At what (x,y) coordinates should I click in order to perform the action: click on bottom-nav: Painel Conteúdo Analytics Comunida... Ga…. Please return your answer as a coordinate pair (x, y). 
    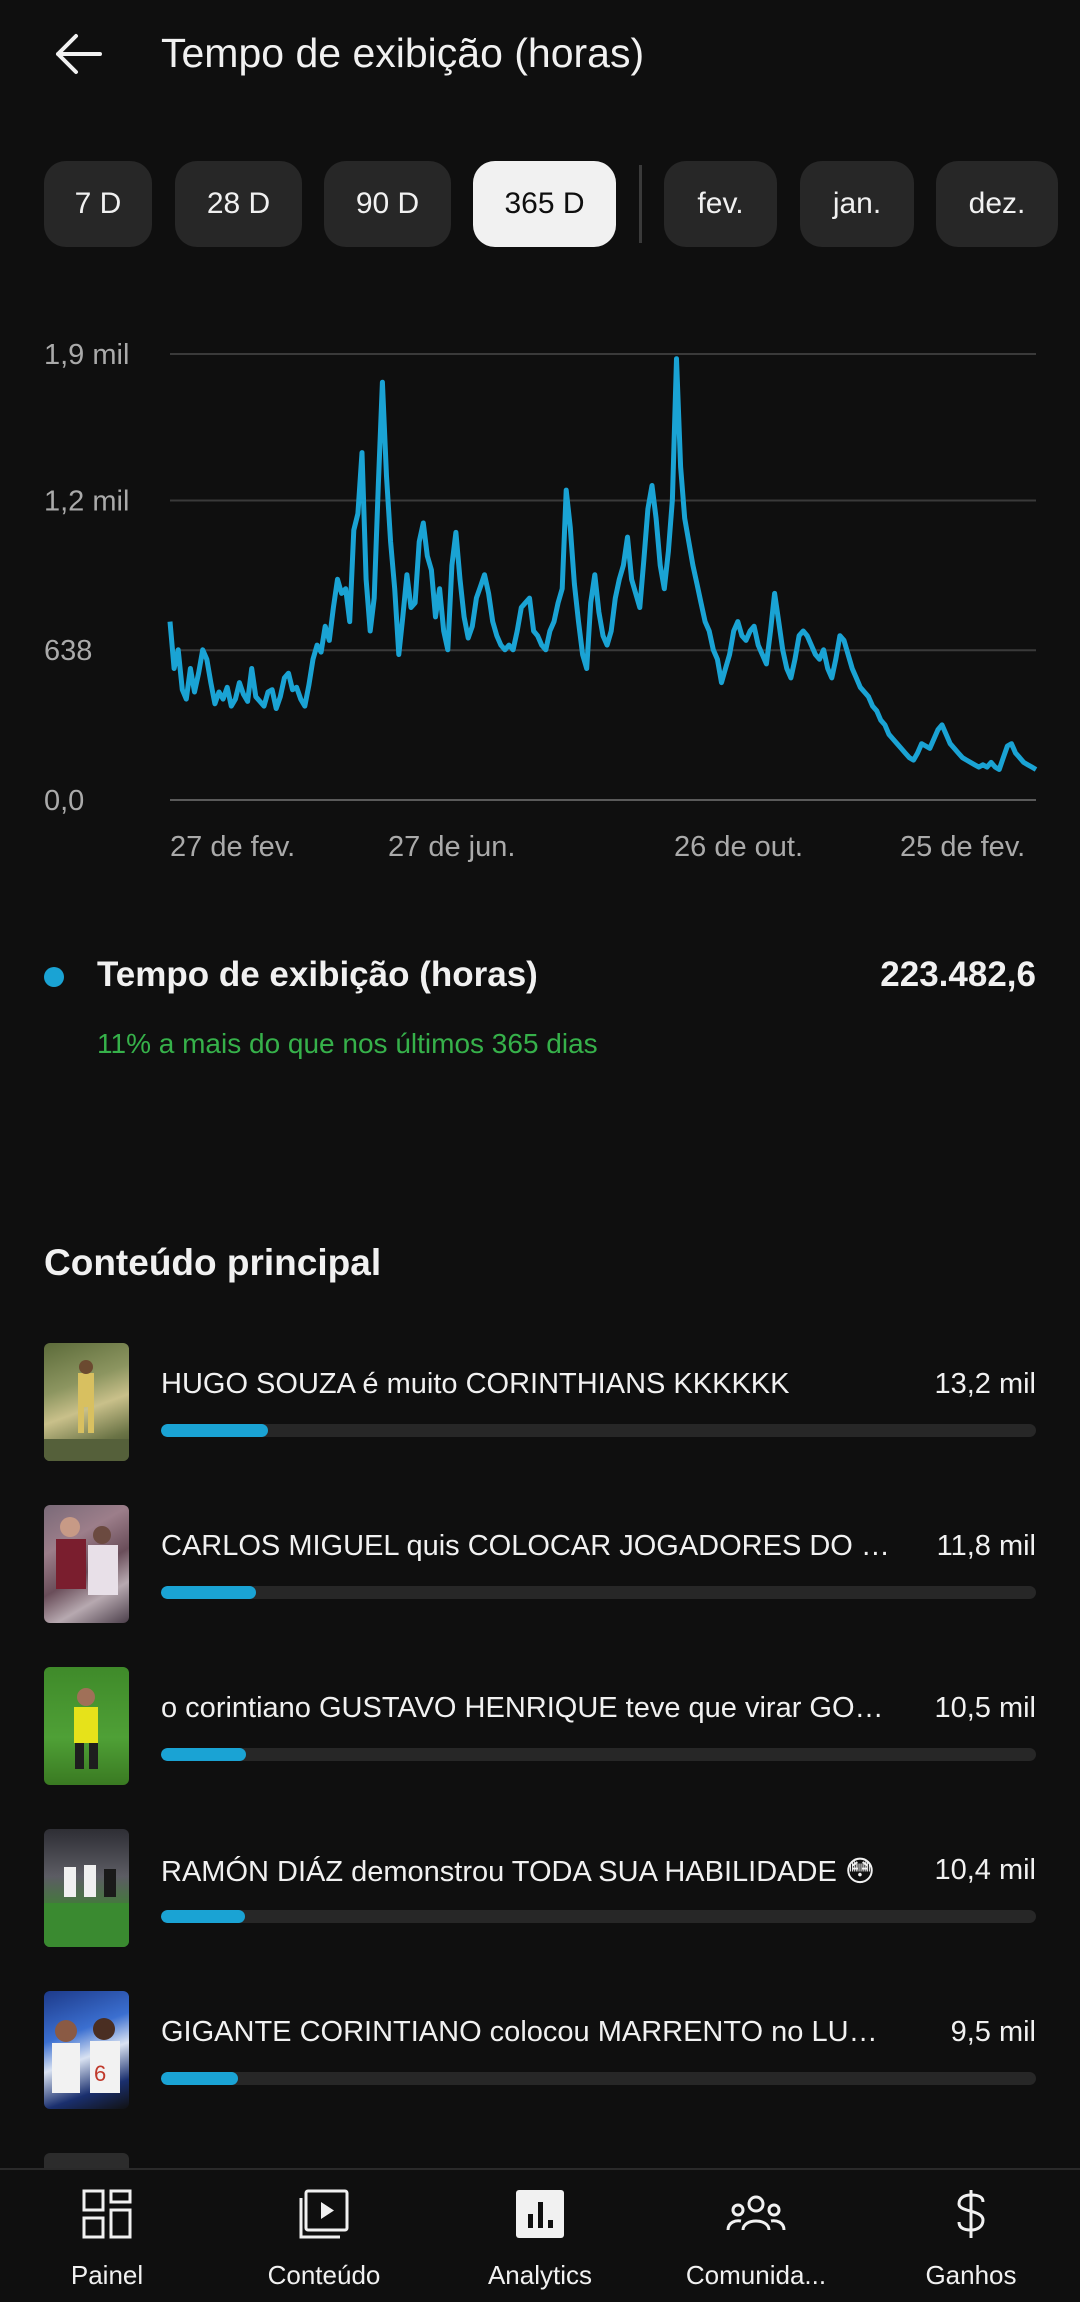
    Looking at the image, I should click on (540, 2235).